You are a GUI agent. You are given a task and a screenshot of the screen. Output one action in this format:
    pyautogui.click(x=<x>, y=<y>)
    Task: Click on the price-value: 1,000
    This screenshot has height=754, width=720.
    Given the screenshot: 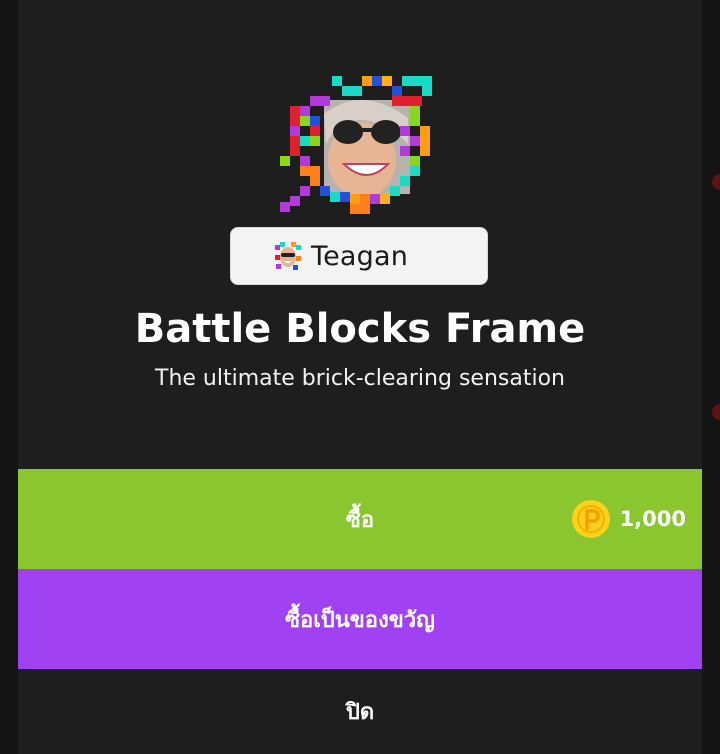 What is the action you would take?
    pyautogui.click(x=652, y=519)
    